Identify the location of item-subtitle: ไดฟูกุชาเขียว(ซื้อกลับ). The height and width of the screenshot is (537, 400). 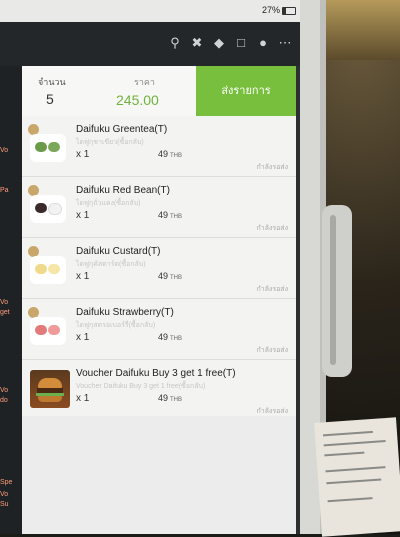
(110, 142).